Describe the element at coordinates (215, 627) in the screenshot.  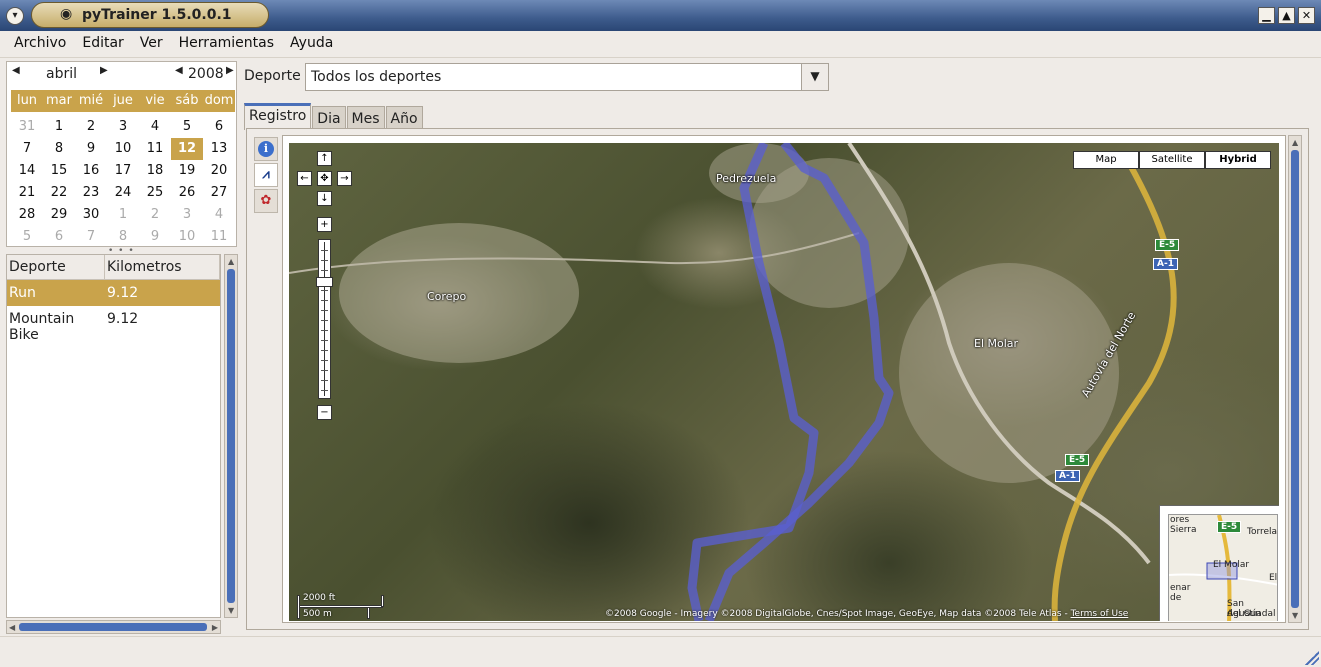
I see `scroll-right-arrow-icon: ▶` at that location.